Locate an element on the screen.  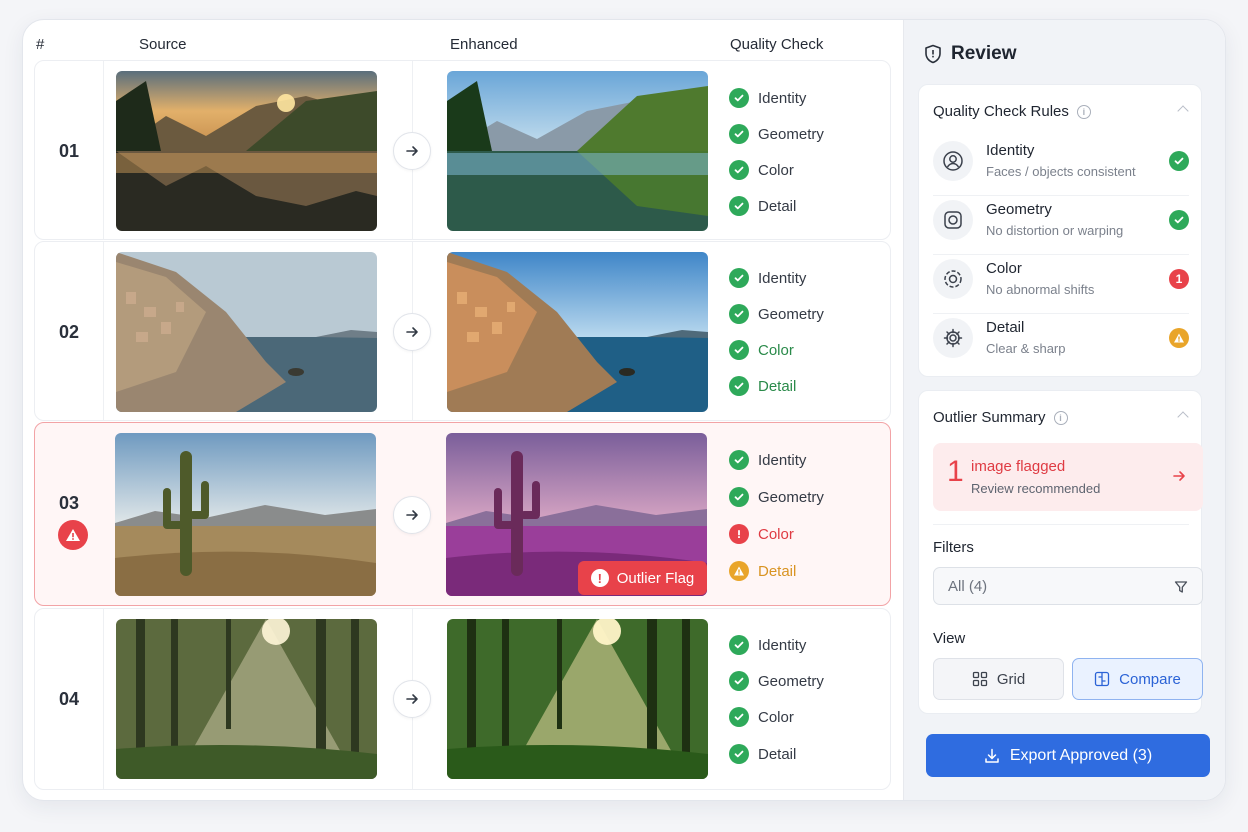
row-number: 04 is located at coordinates (69, 699).